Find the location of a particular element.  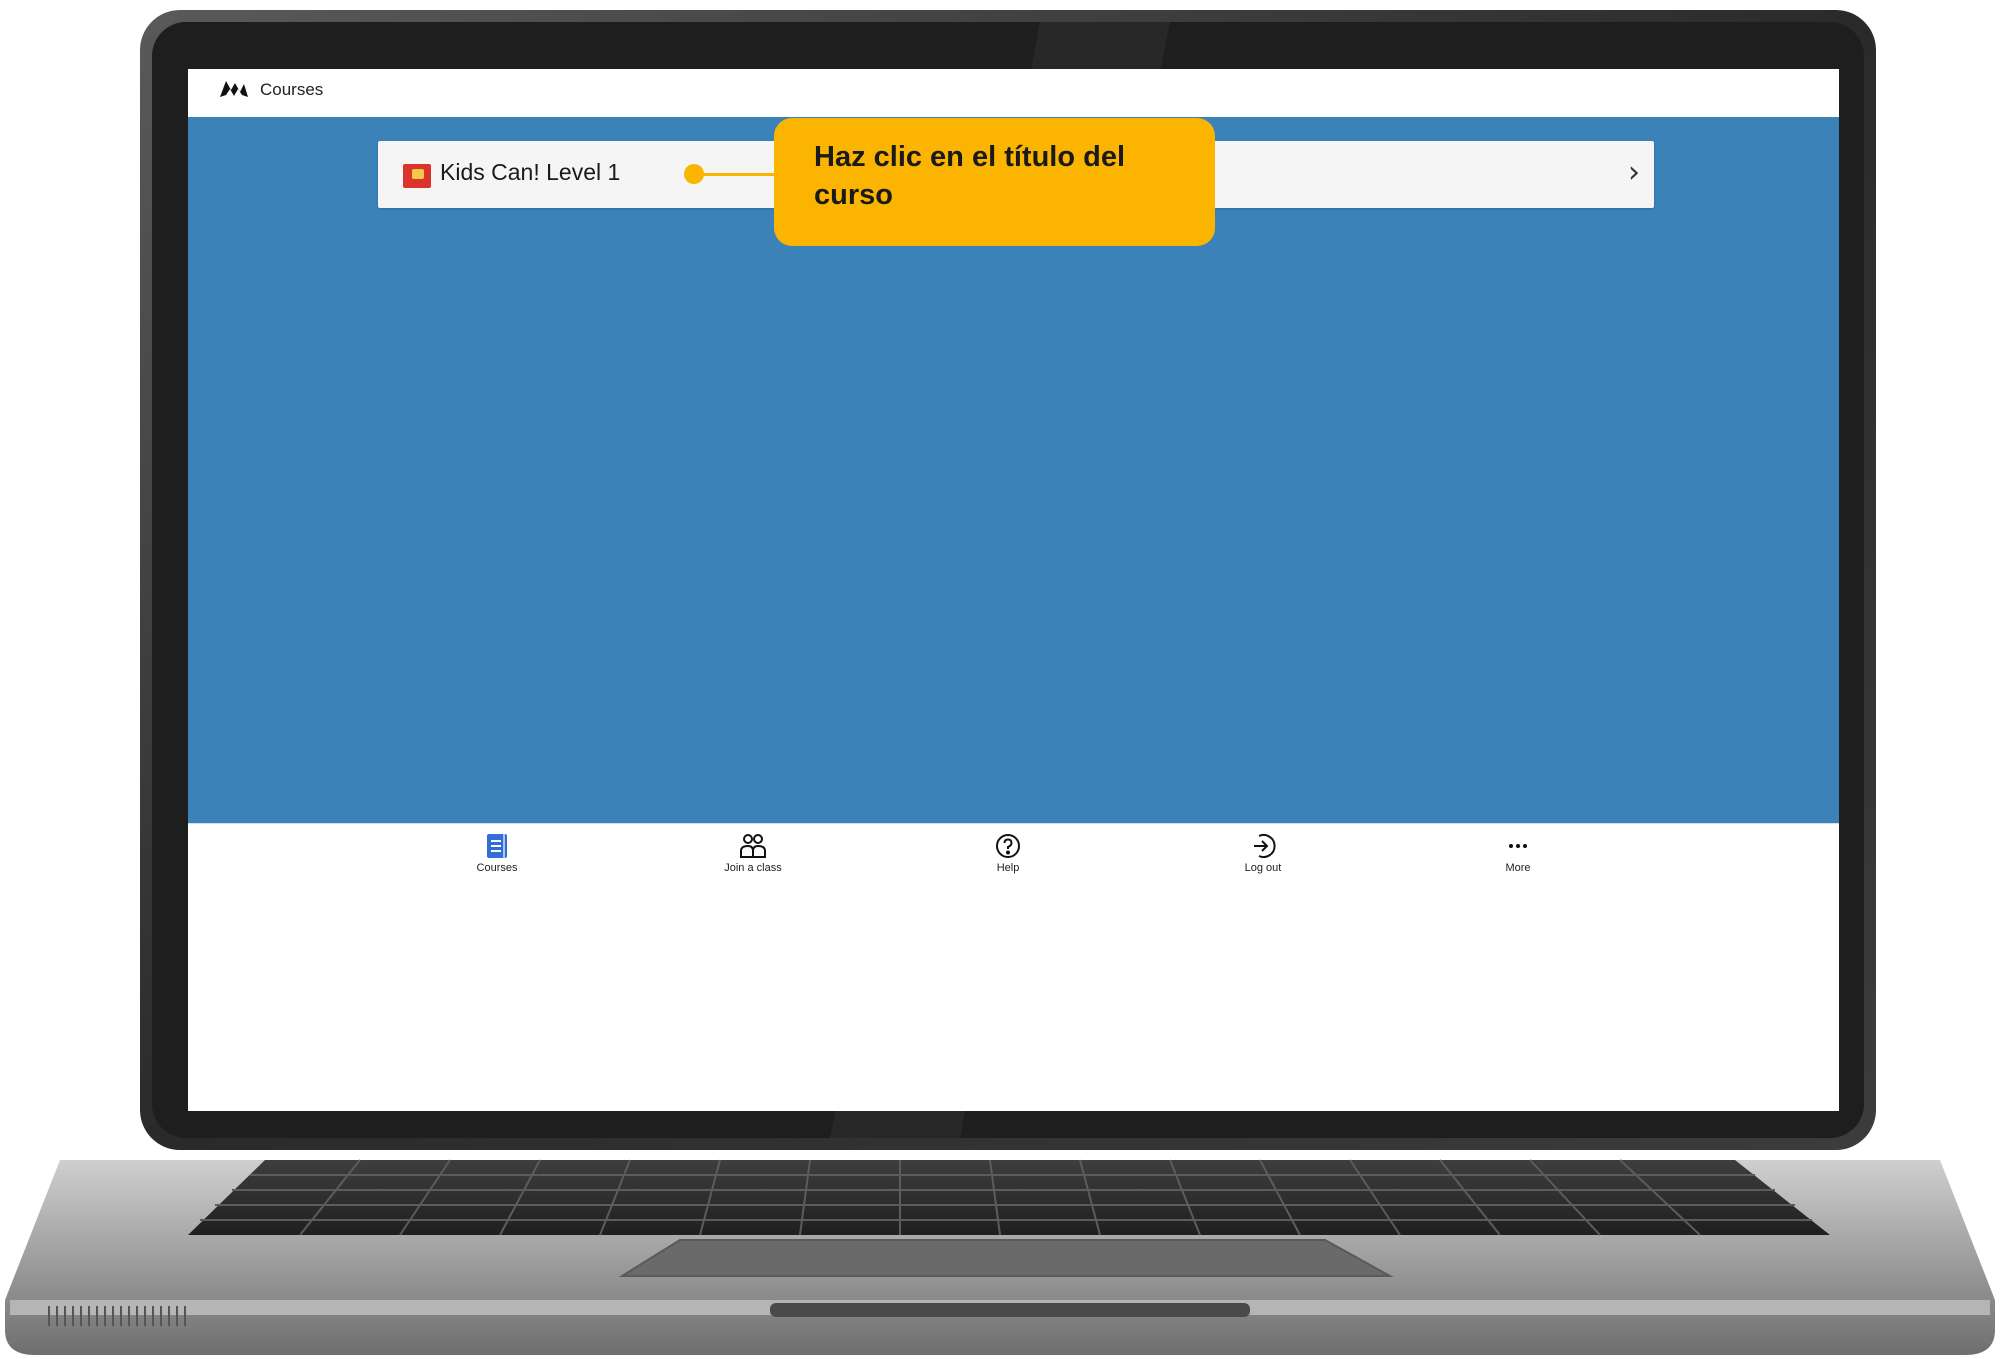

callout-pointer-dot is located at coordinates (694, 174).